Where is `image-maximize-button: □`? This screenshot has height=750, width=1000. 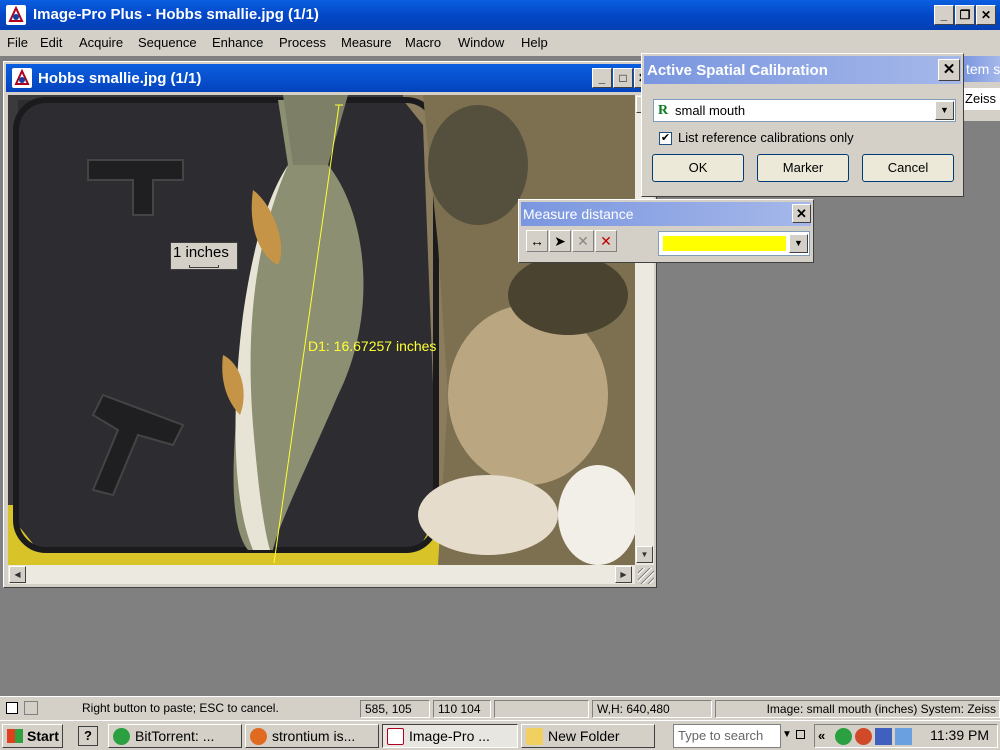 image-maximize-button: □ is located at coordinates (623, 78).